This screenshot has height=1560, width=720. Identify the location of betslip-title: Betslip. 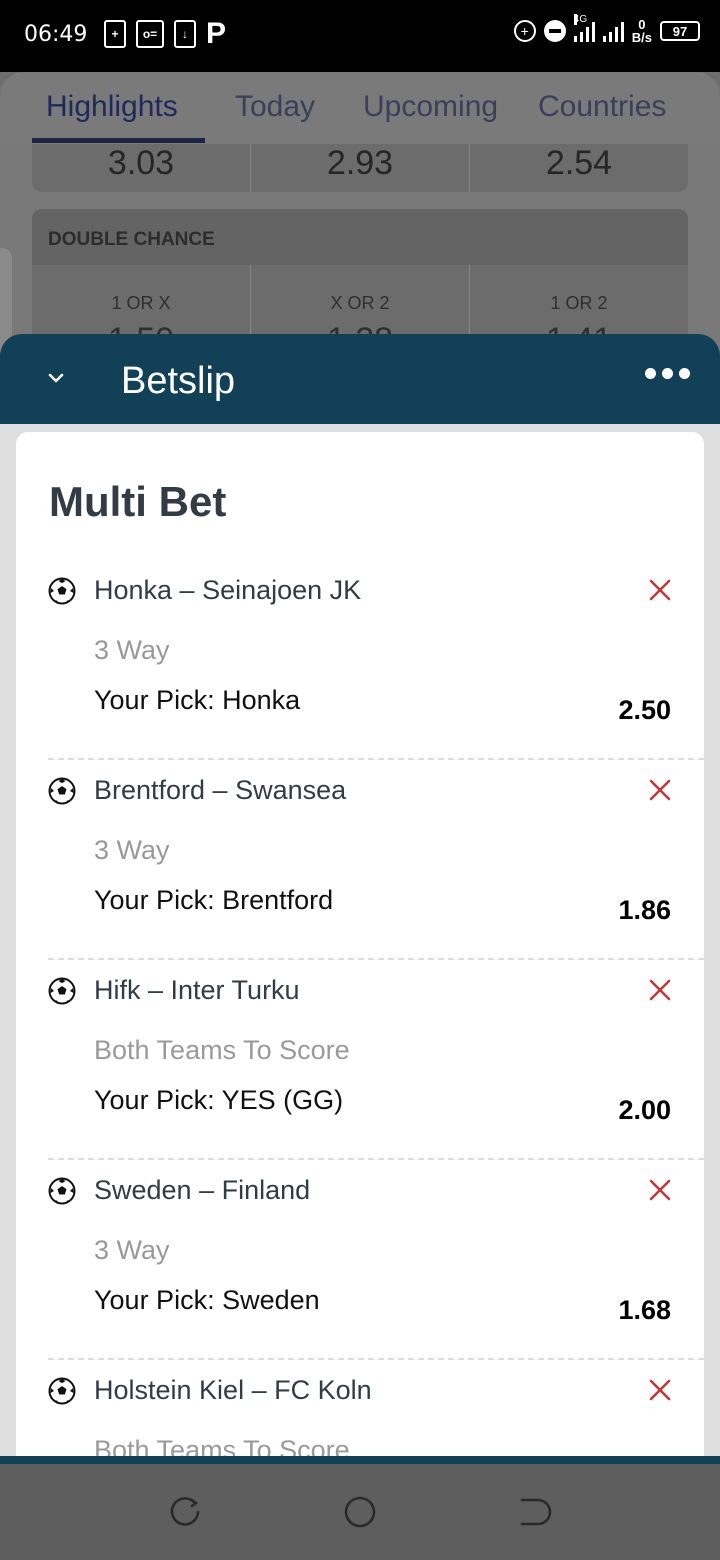
(178, 381).